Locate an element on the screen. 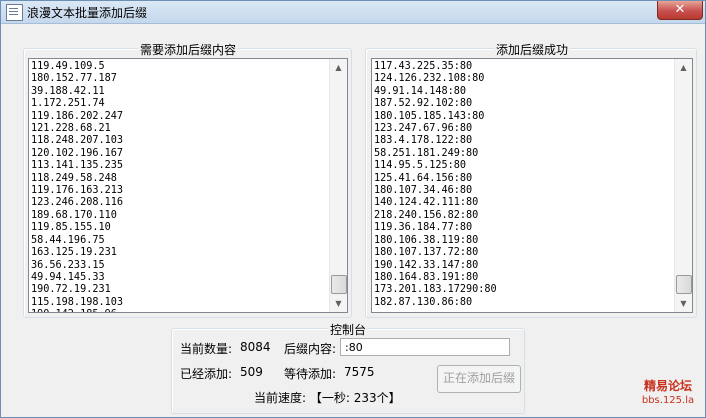 This screenshot has width=706, height=418. result-line: 190.142.33.147:80 is located at coordinates (426, 265).